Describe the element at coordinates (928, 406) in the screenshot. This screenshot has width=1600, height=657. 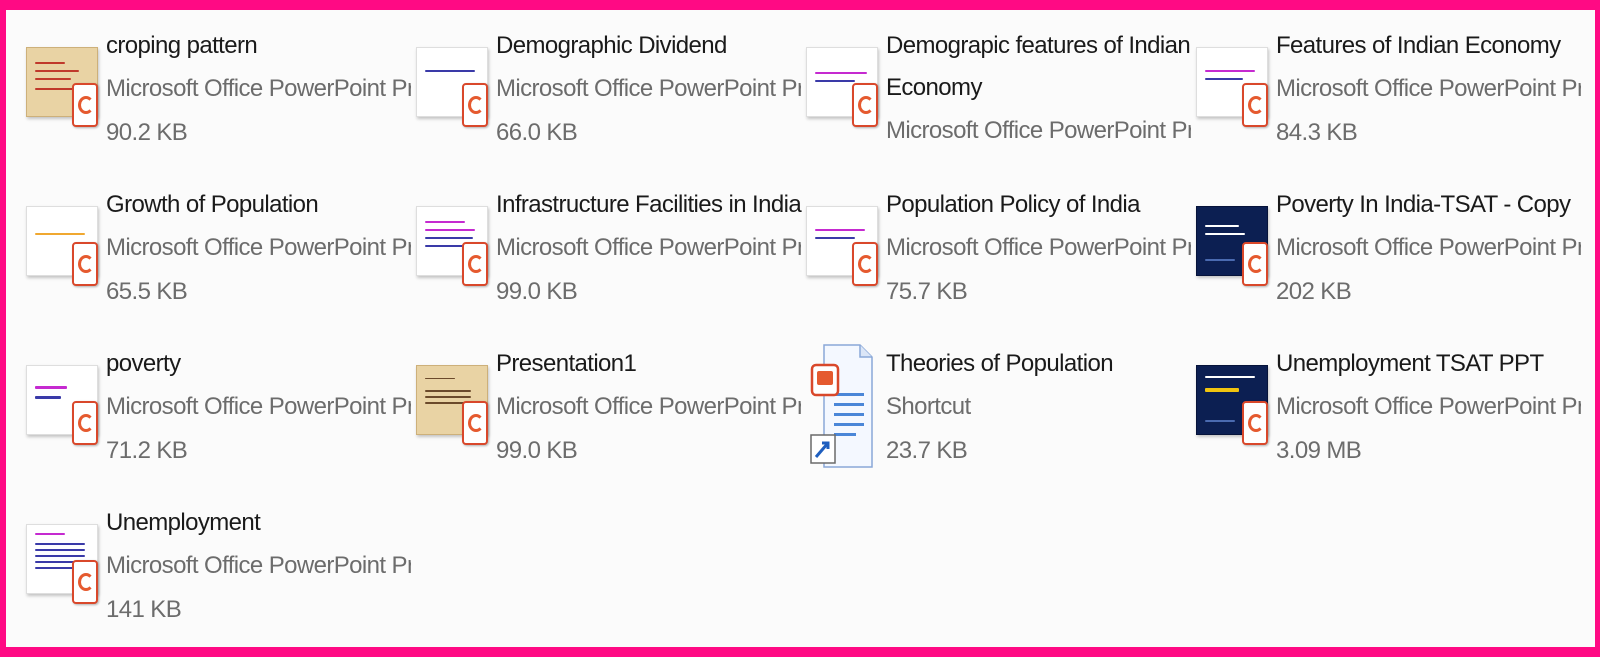
I see `file-type: Shortcut` at that location.